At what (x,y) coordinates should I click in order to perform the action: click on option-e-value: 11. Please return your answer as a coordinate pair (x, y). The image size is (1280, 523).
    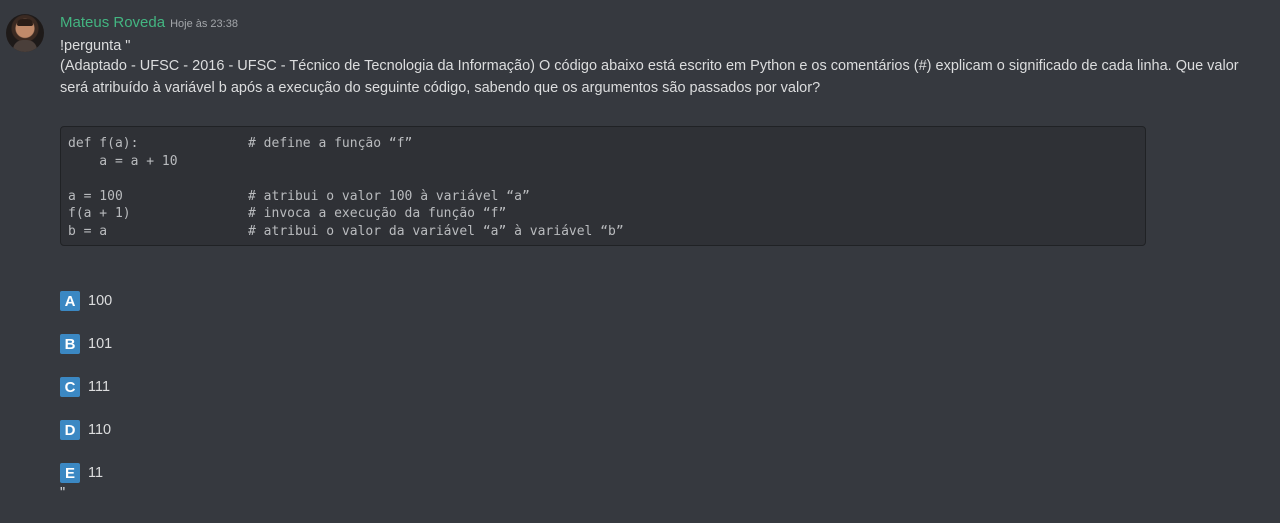
    Looking at the image, I should click on (96, 473).